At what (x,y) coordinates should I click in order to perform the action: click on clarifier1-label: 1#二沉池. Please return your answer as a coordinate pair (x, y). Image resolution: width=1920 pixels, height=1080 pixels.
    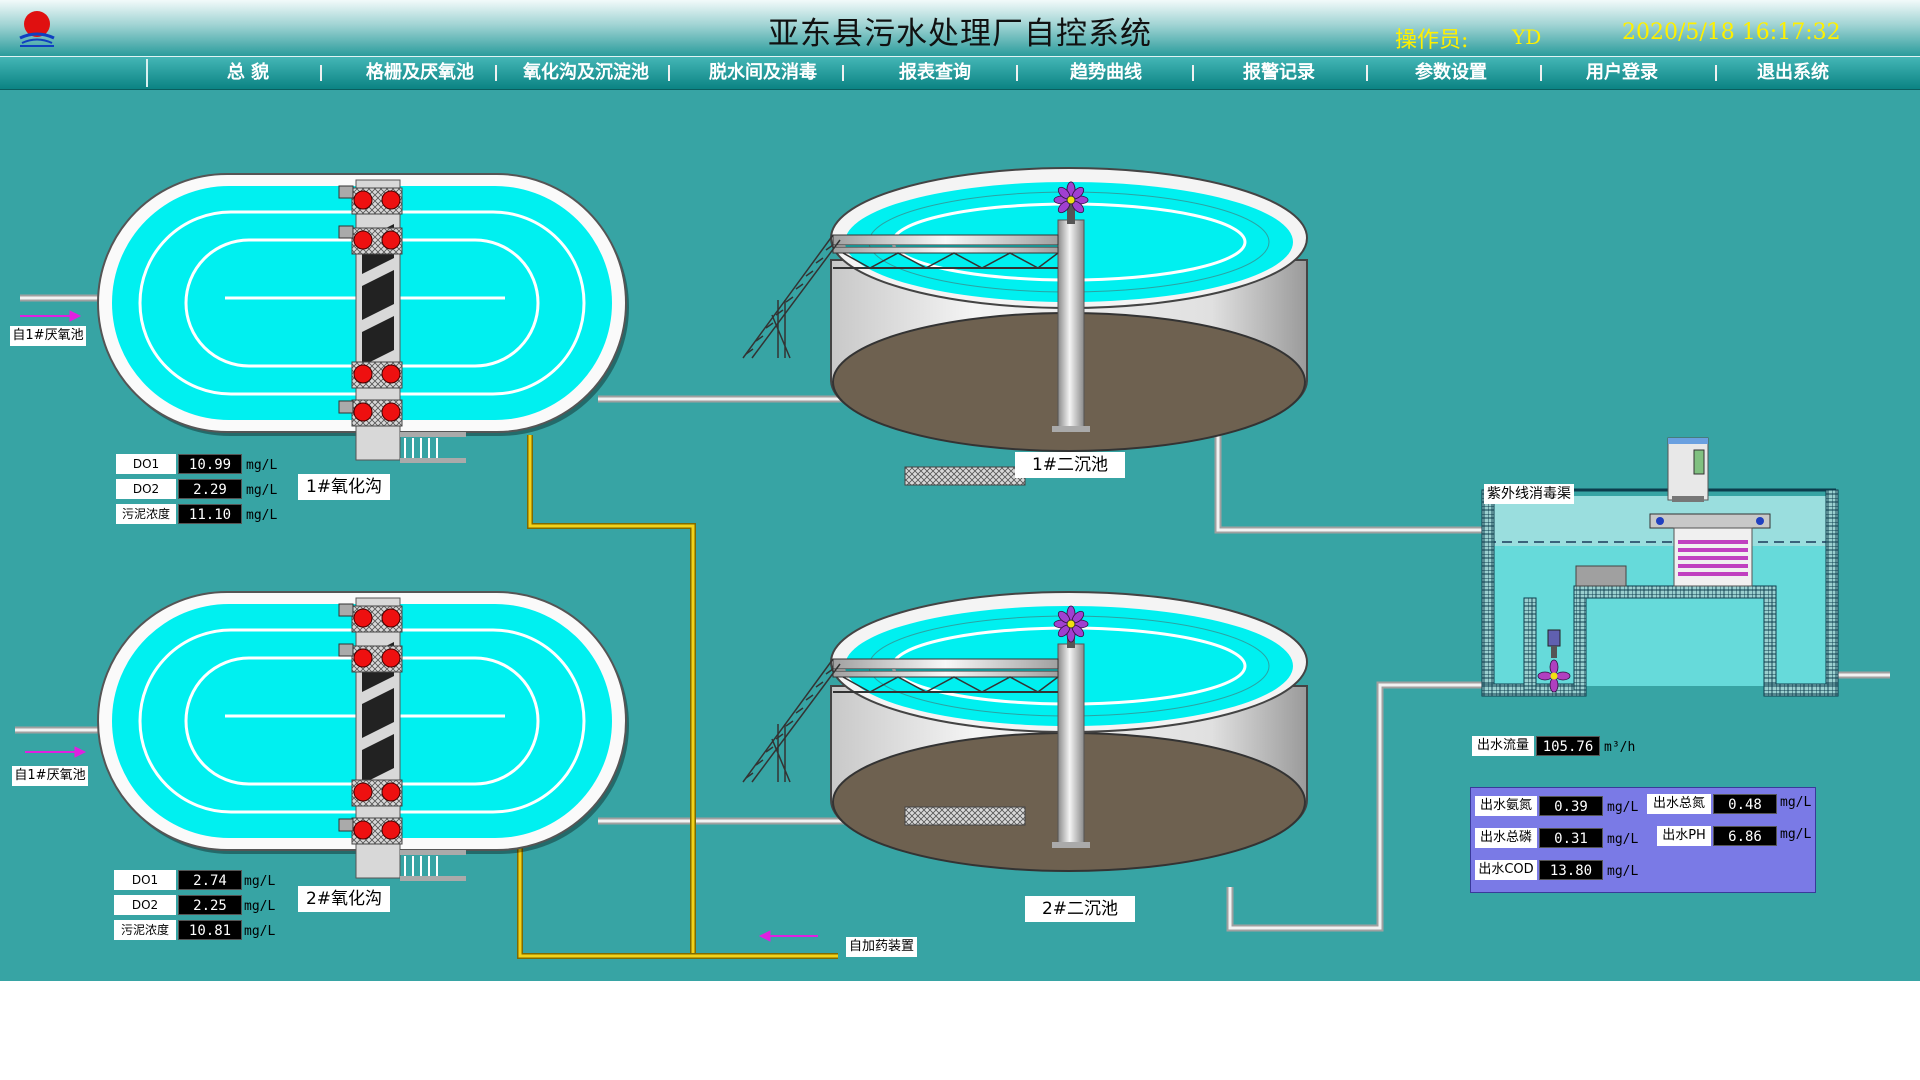
    Looking at the image, I should click on (1070, 465).